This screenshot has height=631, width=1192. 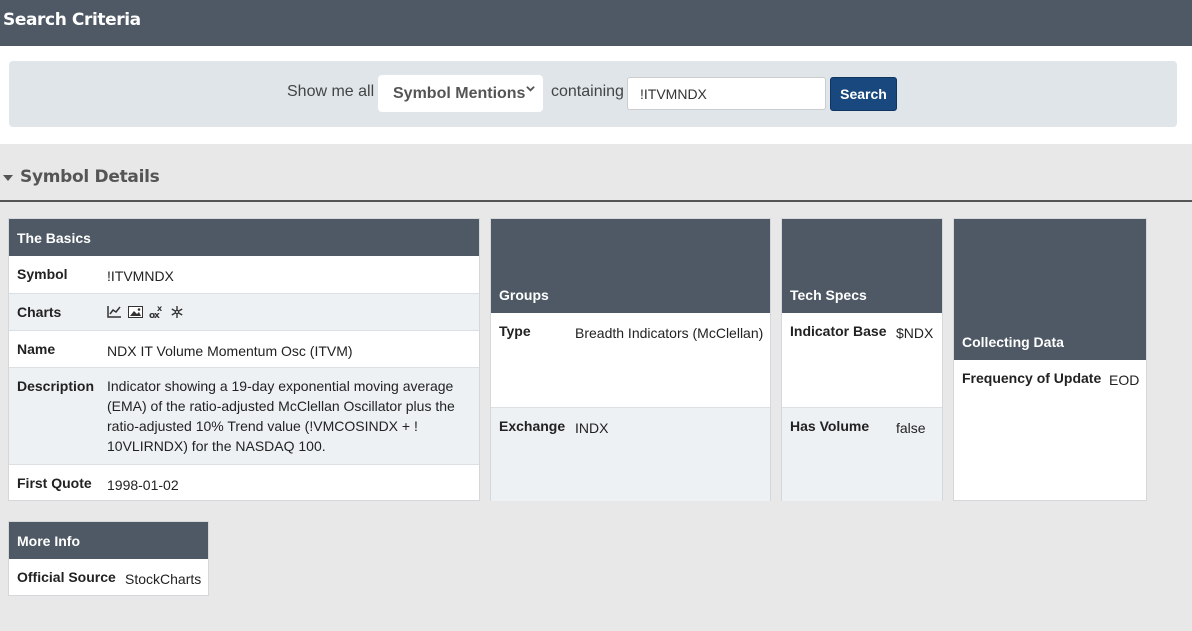 I want to click on first-quote-row: First Quote 1998-01-02, so click(x=244, y=482).